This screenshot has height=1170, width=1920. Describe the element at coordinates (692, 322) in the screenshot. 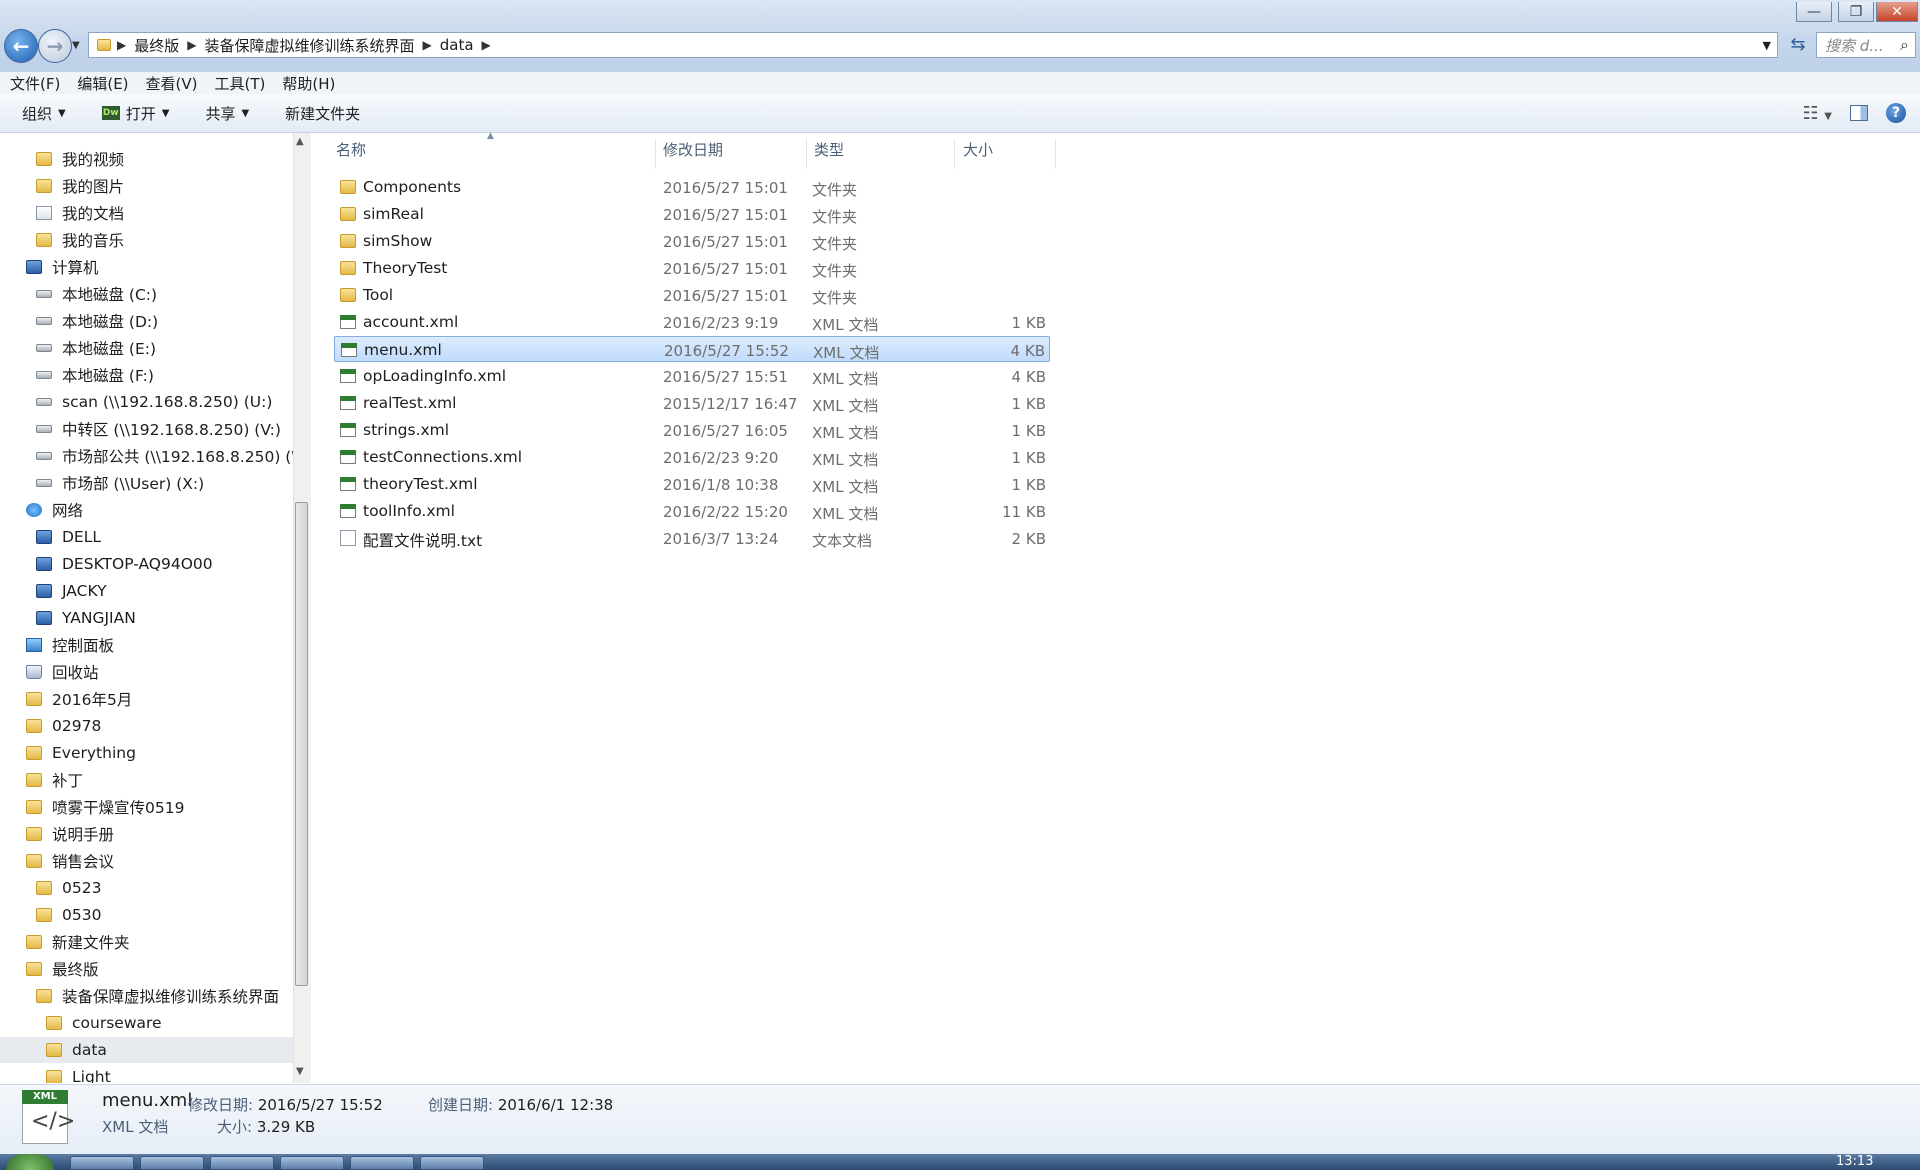

I see `file-row: account.xml 2016/2/23 9:19 XML 文档 1 KB` at that location.